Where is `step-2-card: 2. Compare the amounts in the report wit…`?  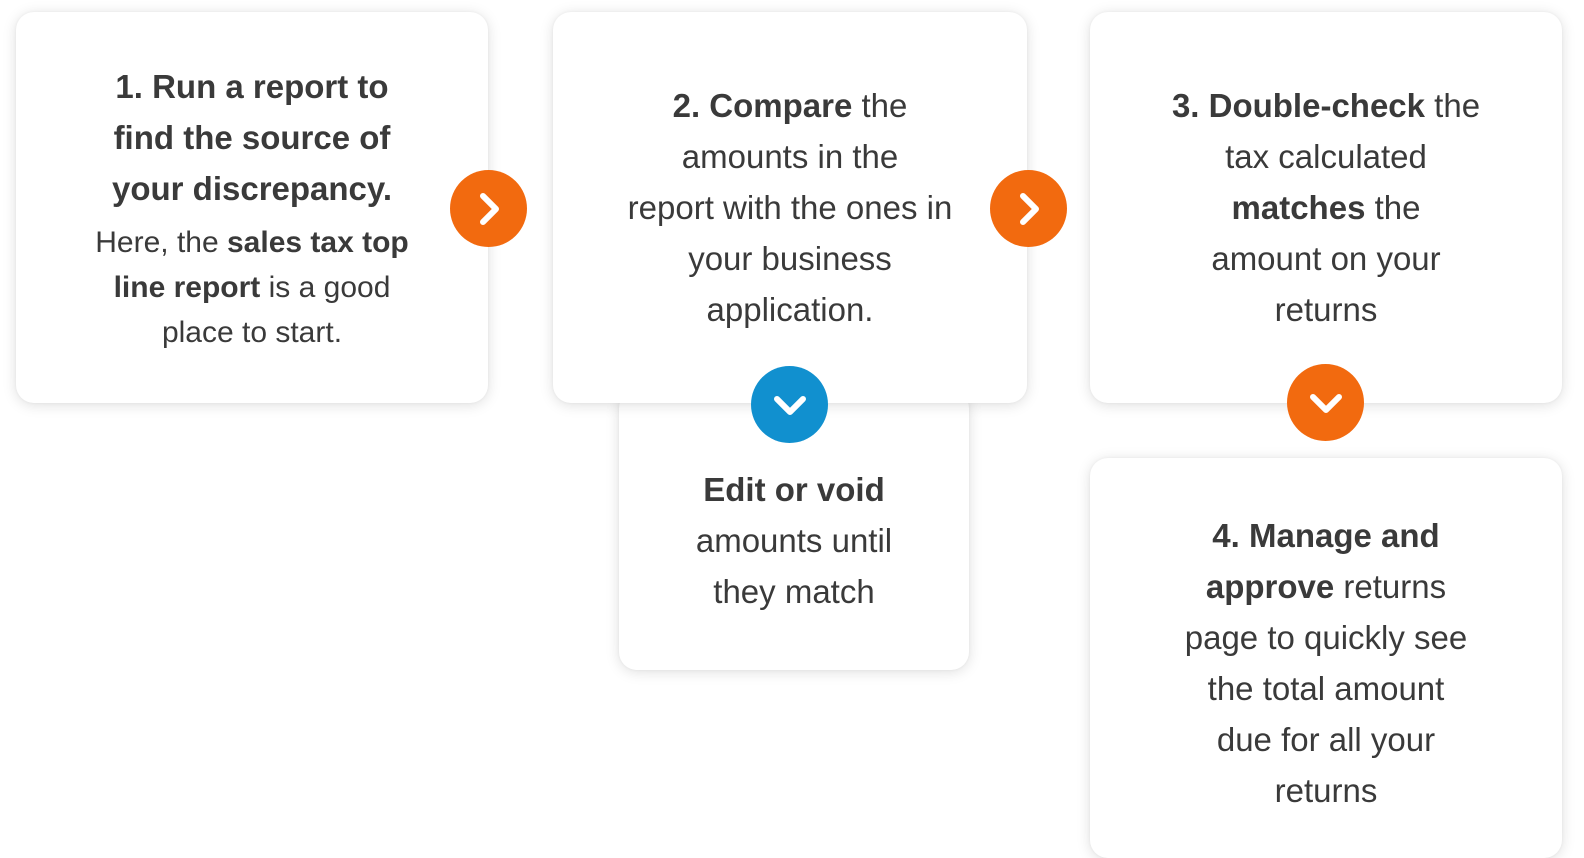
step-2-card: 2. Compare the amounts in the report wit… is located at coordinates (790, 207).